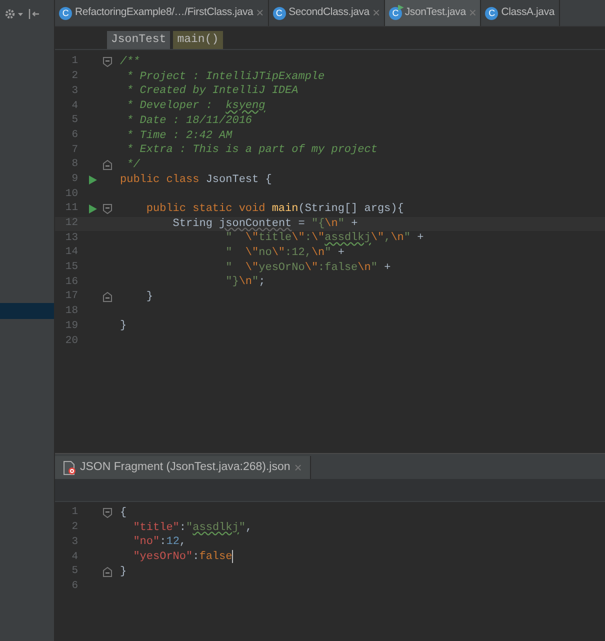 The image size is (605, 641). Describe the element at coordinates (71, 312) in the screenshot. I see `line-number: 18` at that location.